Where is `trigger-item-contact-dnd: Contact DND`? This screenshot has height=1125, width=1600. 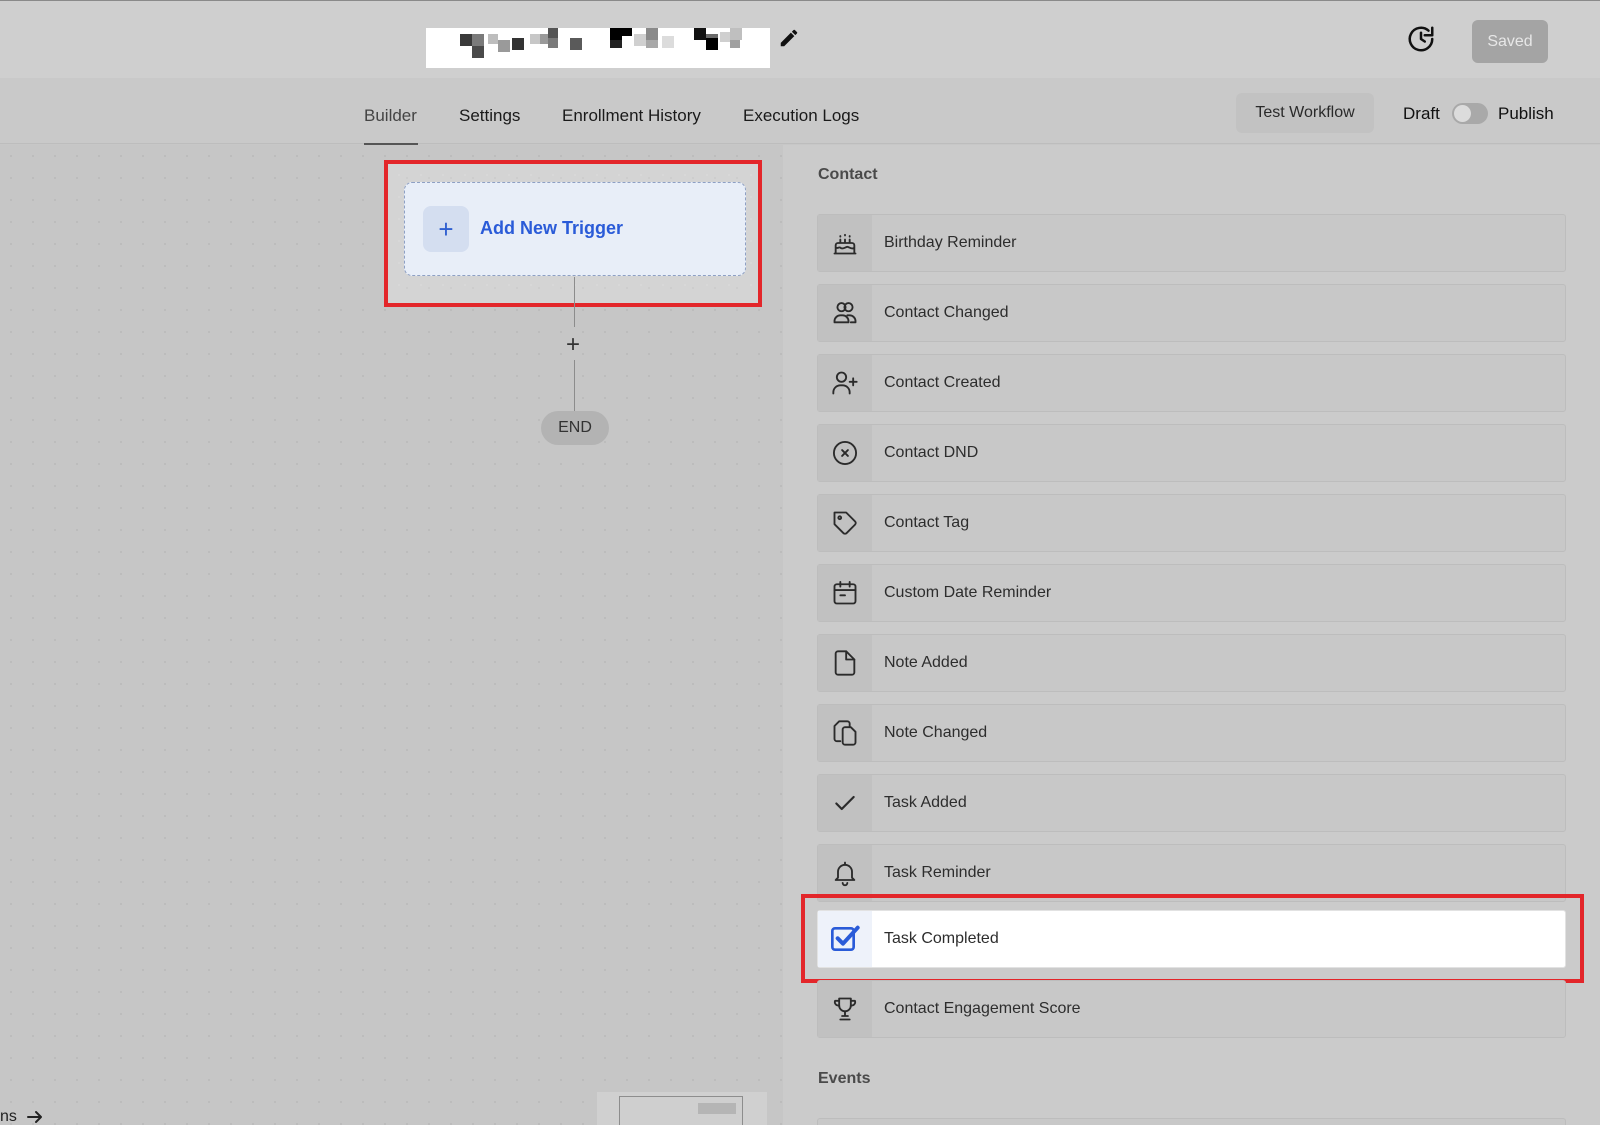
trigger-item-contact-dnd: Contact DND is located at coordinates (1191, 453).